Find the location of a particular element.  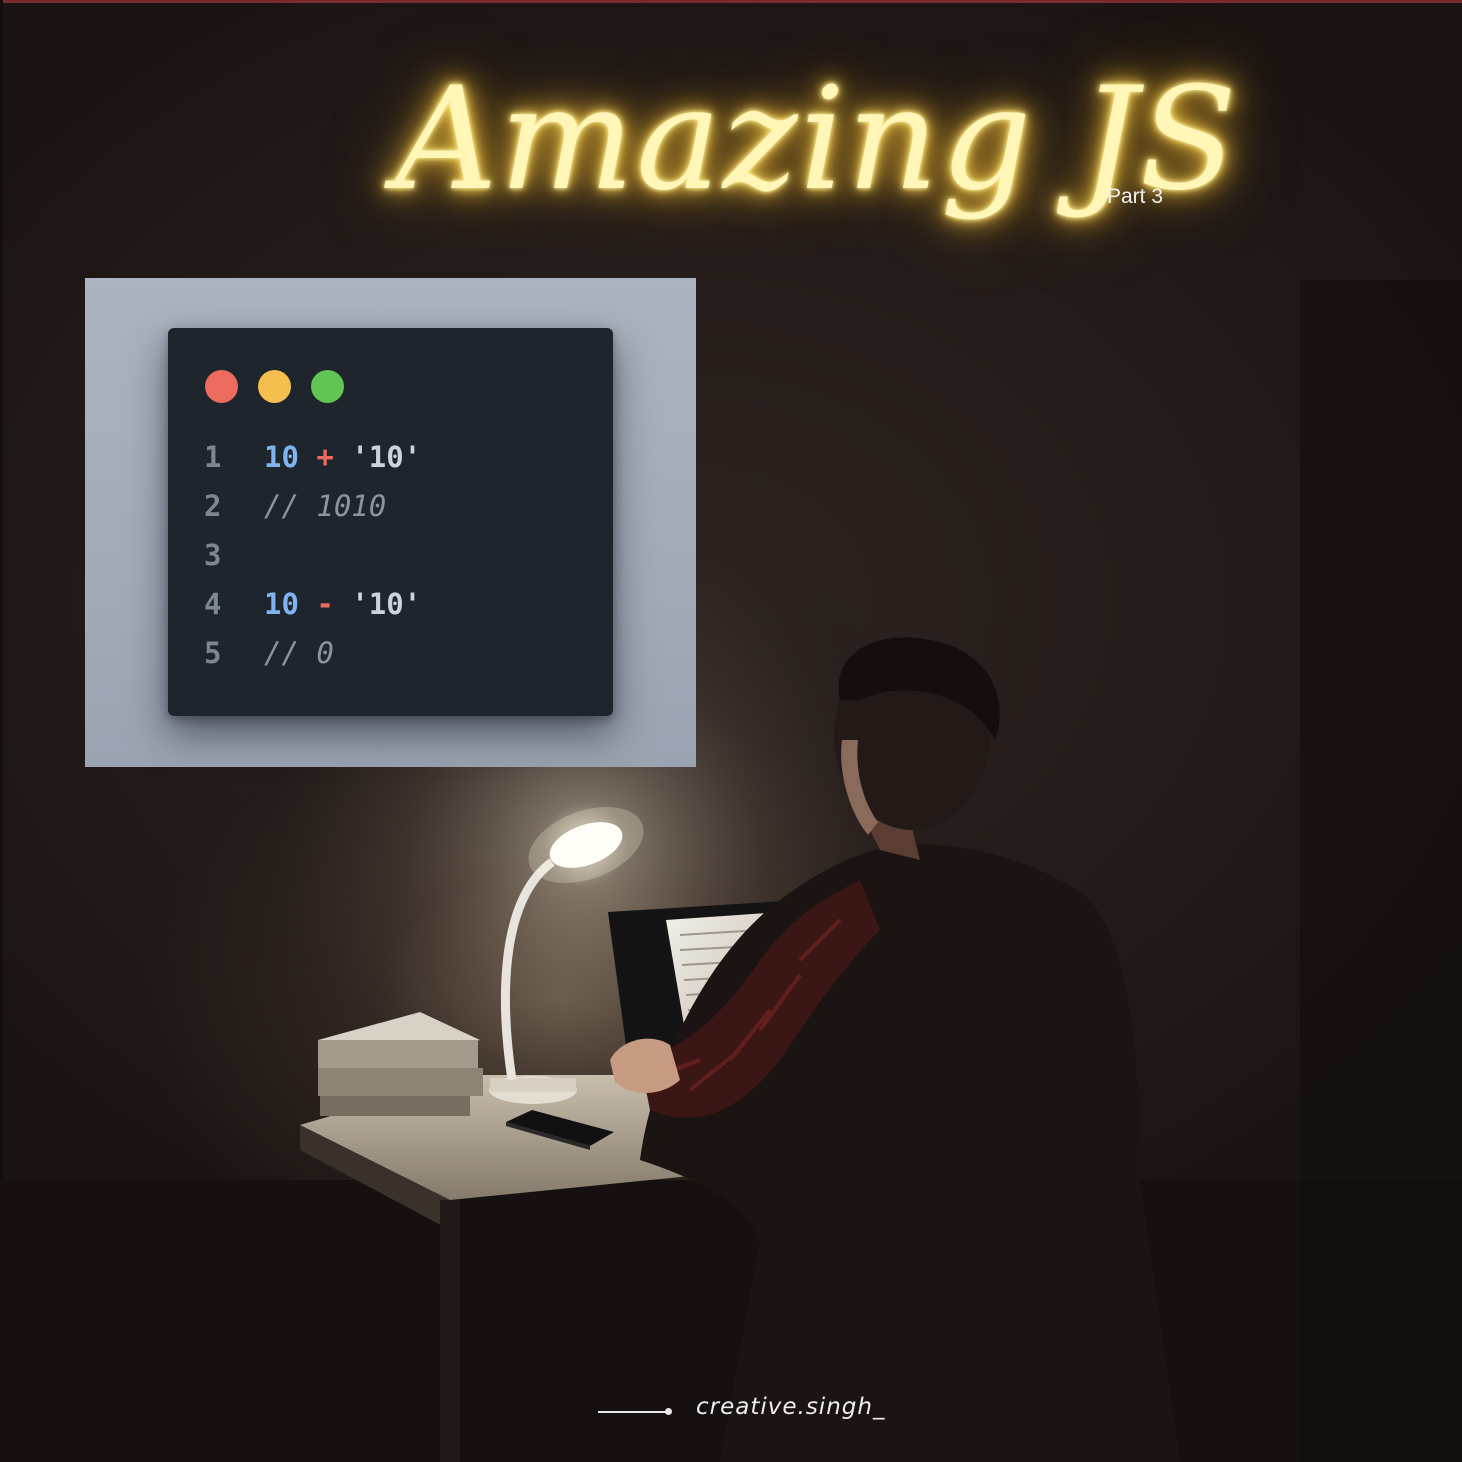

code-operator: - is located at coordinates (325, 604).